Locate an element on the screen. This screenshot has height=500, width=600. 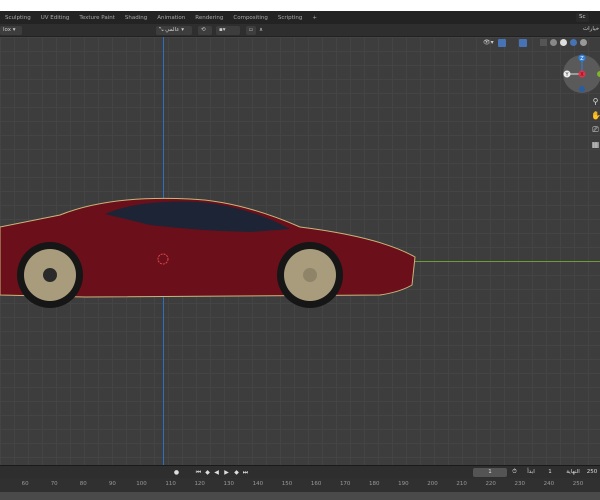
timeline-body is located at coordinates (300, 496).